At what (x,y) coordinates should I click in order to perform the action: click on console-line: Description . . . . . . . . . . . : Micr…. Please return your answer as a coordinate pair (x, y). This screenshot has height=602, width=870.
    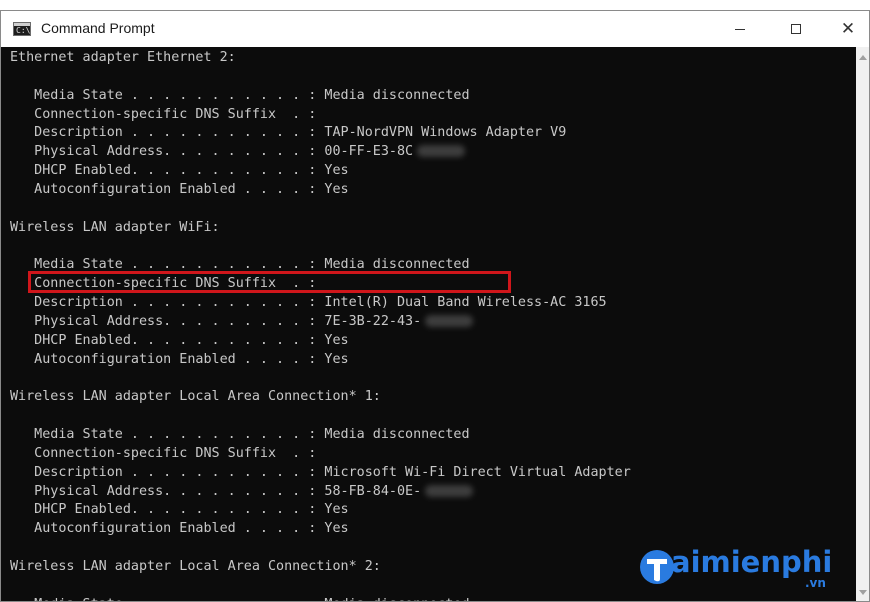
    Looking at the image, I should click on (320, 472).